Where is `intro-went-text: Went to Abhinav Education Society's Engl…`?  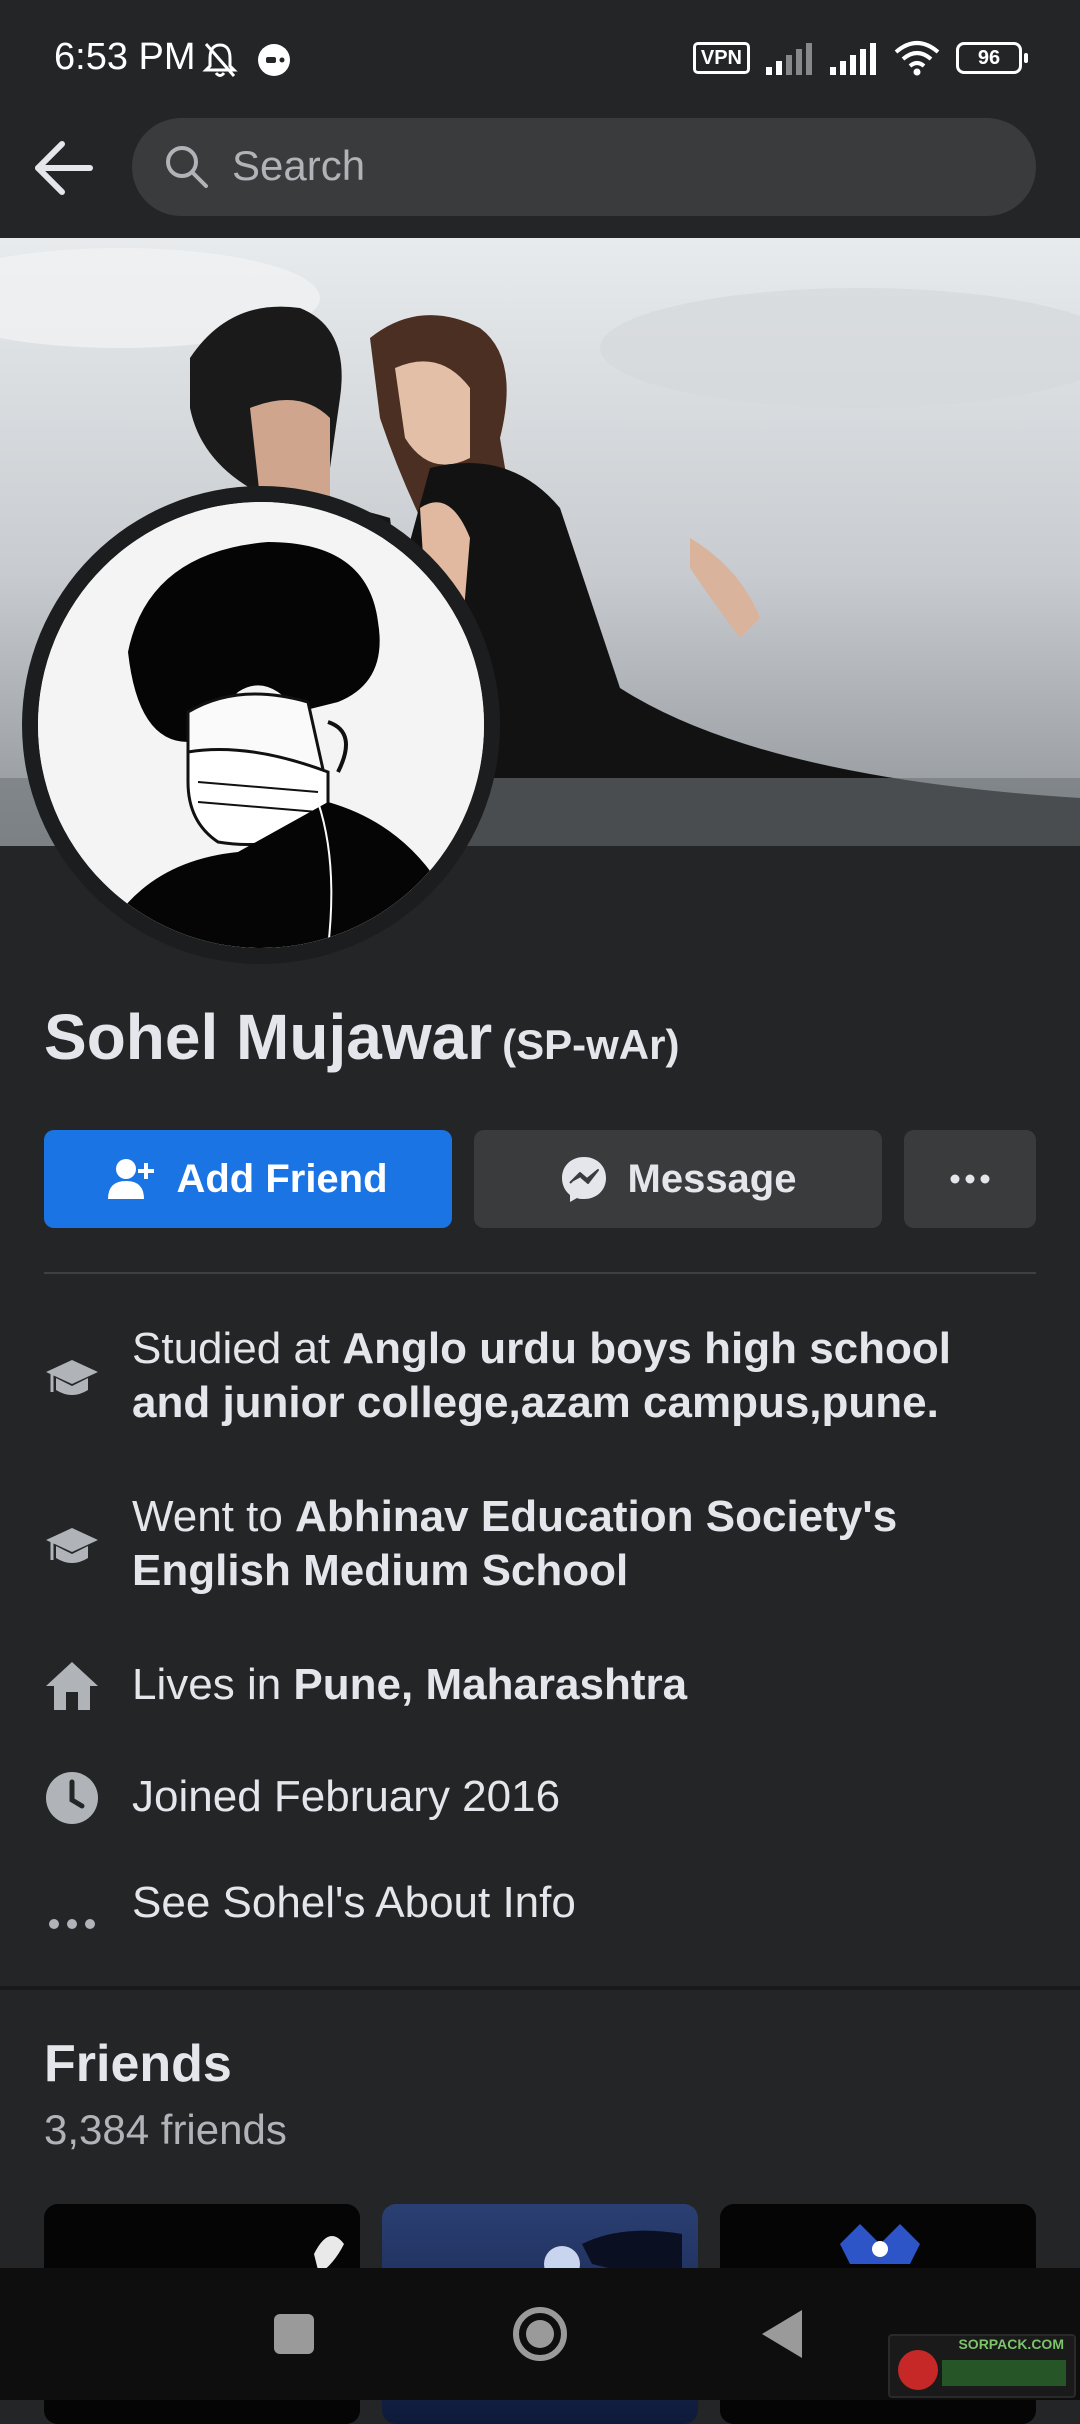 intro-went-text: Went to Abhinav Education Society's Engl… is located at coordinates (582, 1544).